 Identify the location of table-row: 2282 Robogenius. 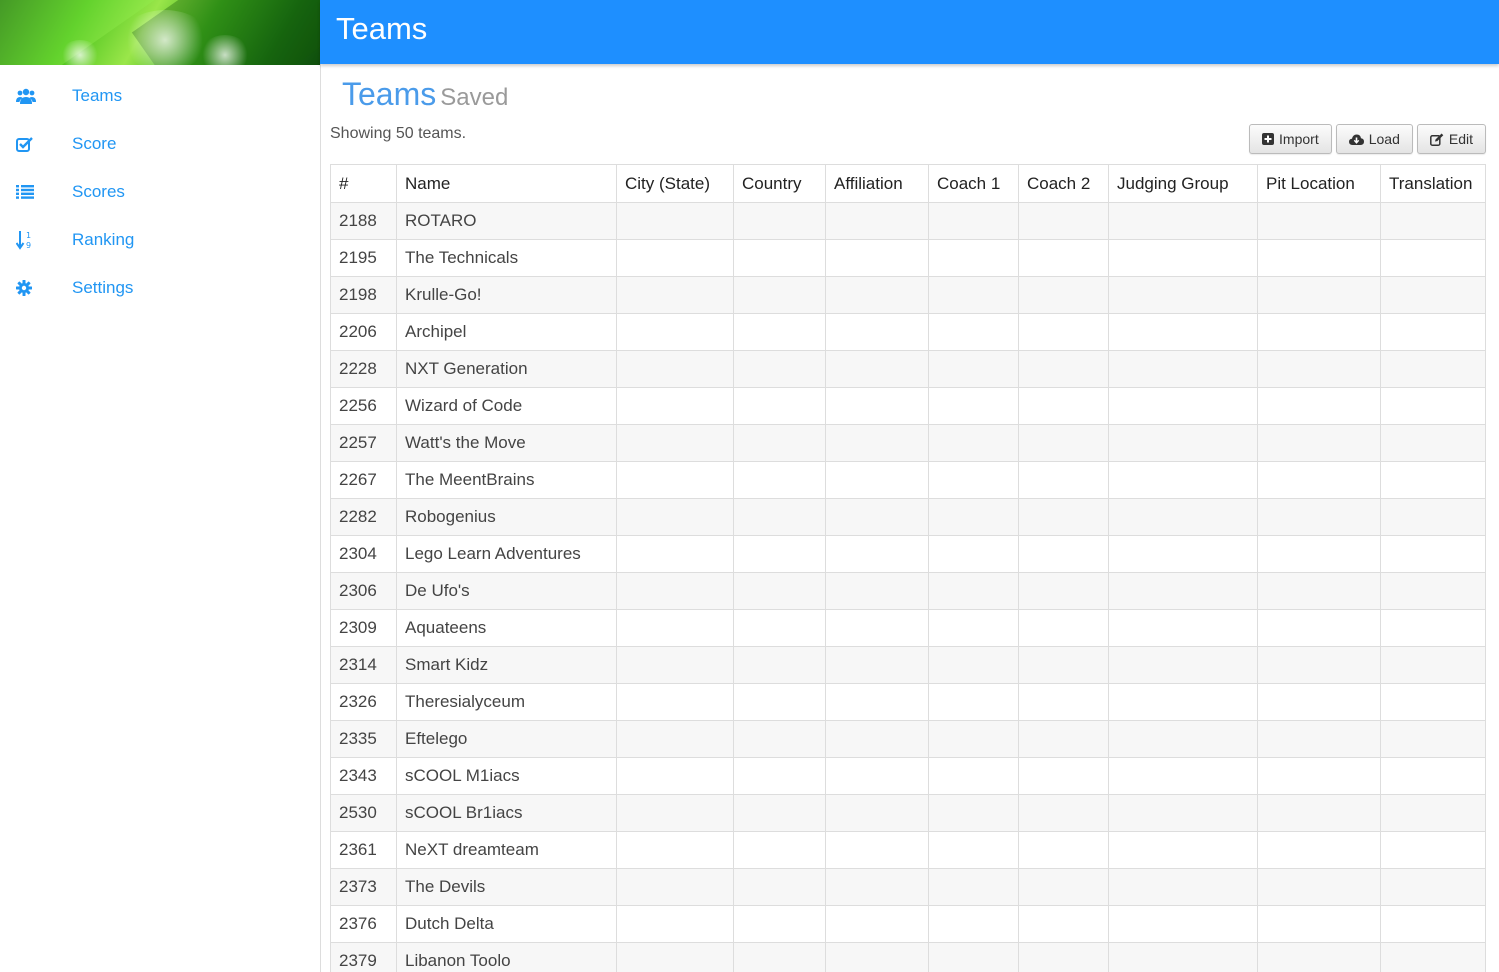
(908, 517).